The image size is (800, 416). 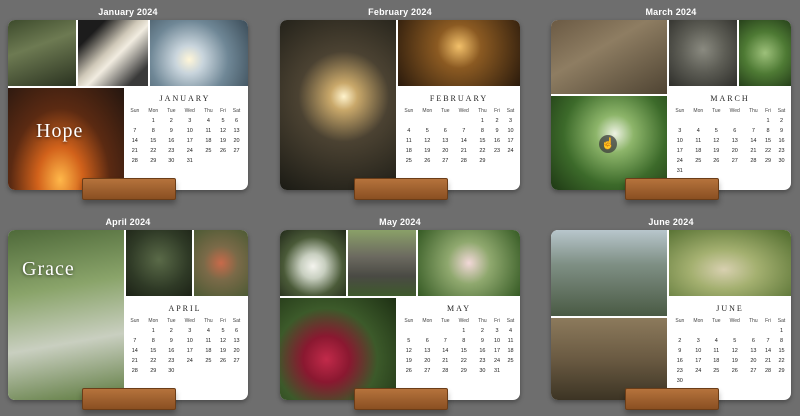 What do you see at coordinates (153, 151) in the screenshot?
I see `day-cell: 22` at bounding box center [153, 151].